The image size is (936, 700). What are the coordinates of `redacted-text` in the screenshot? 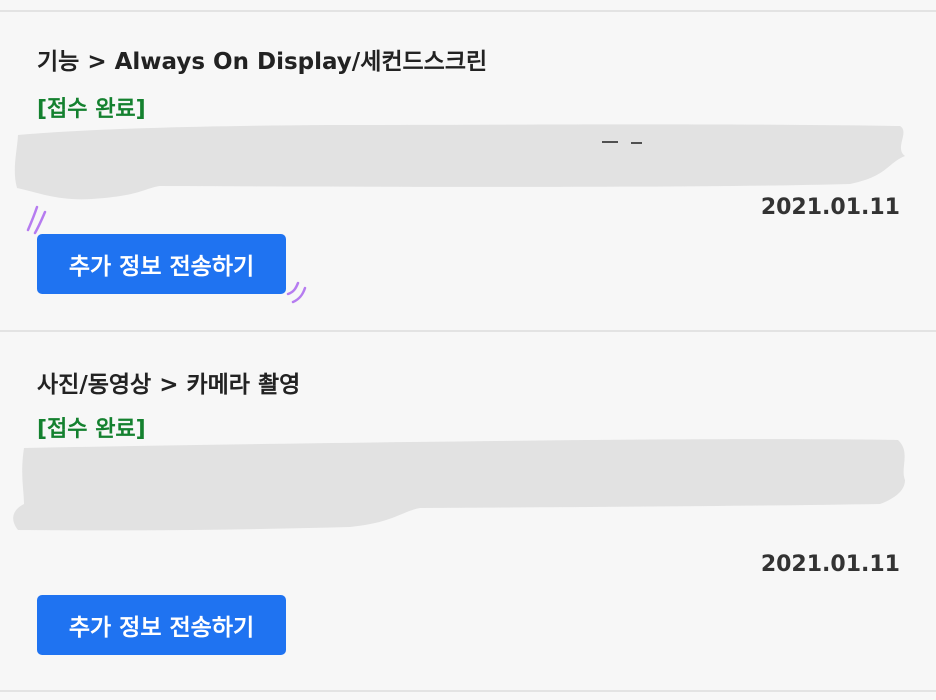 It's located at (459, 485).